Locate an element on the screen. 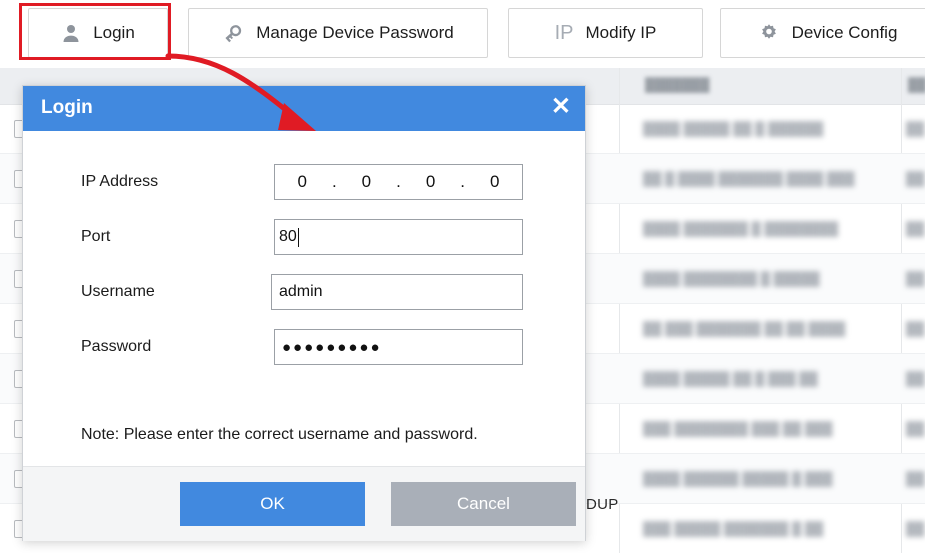 The width and height of the screenshot is (925, 553). modify-ip-button: IP Modify IP is located at coordinates (605, 33).